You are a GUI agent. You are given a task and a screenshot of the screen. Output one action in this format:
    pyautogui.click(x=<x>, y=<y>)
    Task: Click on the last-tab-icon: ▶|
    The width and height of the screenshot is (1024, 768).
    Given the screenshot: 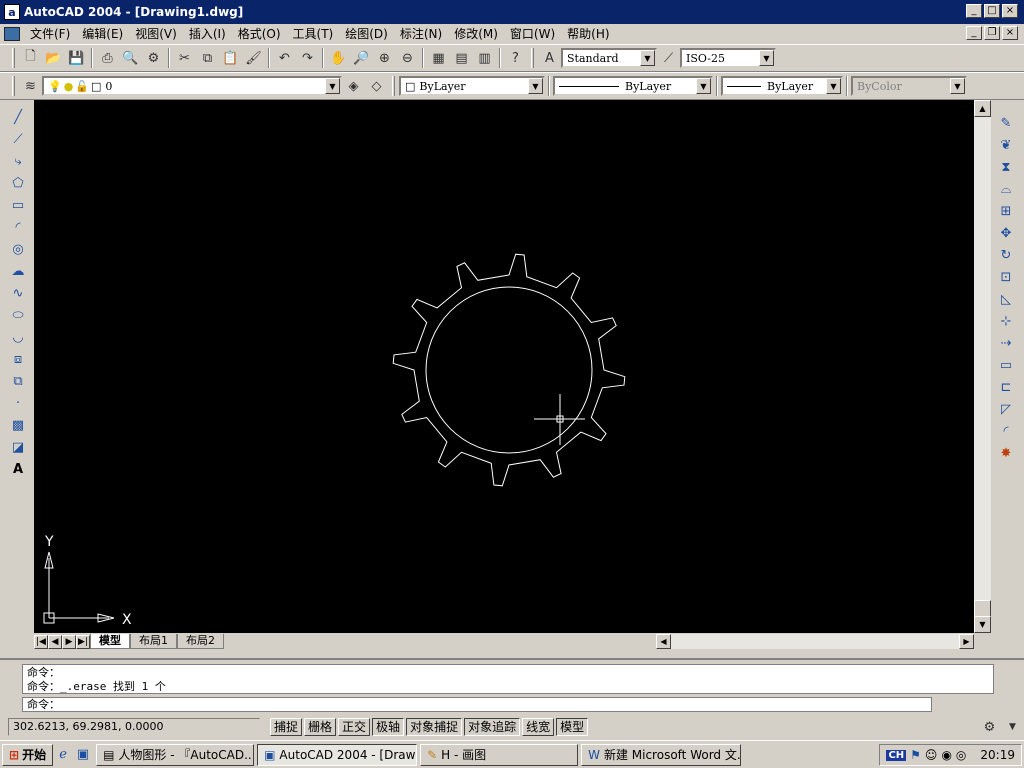 What is the action you would take?
    pyautogui.click(x=83, y=641)
    